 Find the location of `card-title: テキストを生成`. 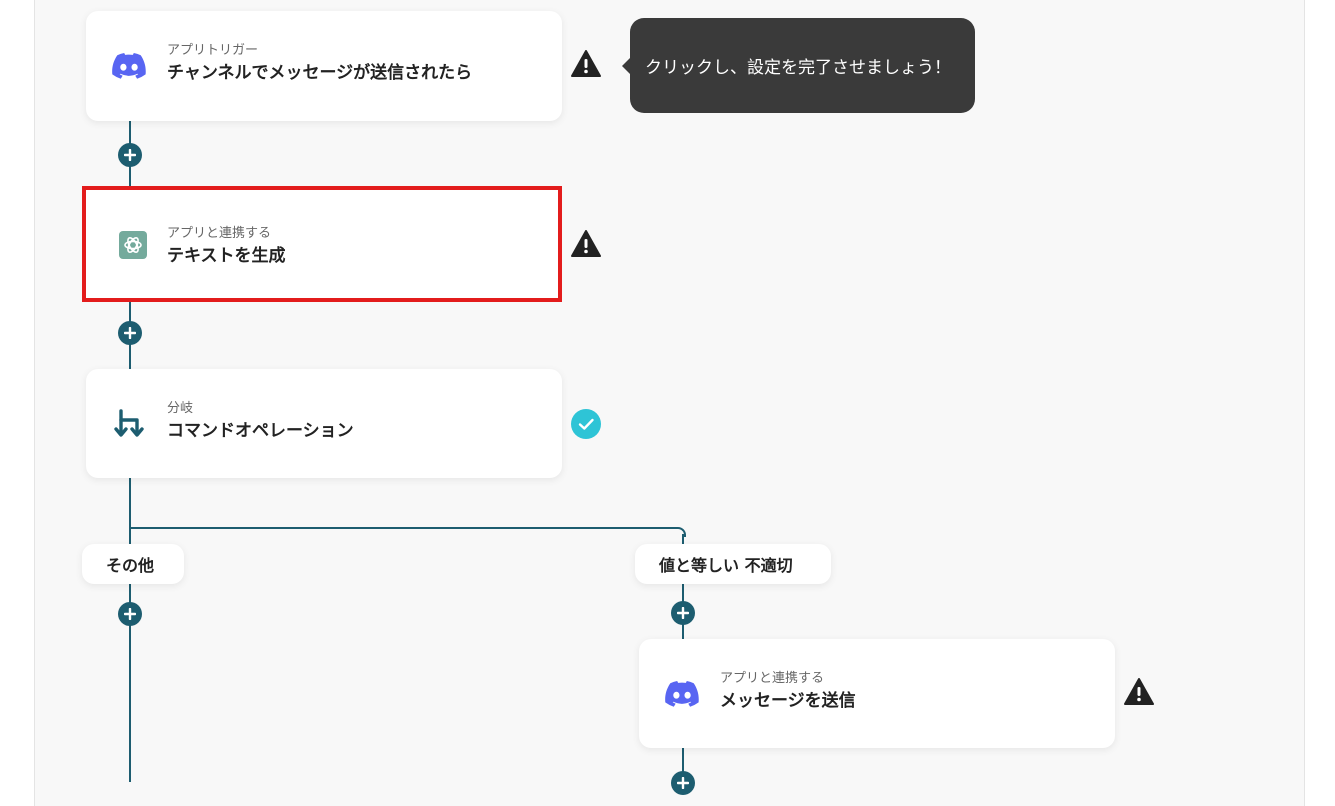

card-title: テキストを生成 is located at coordinates (226, 256).